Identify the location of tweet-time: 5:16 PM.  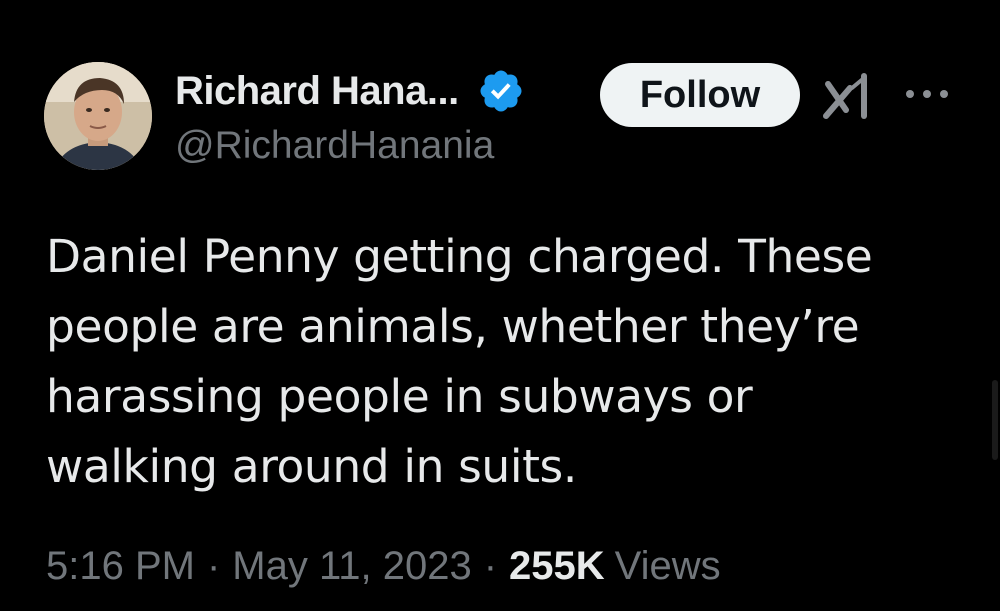
(120, 566).